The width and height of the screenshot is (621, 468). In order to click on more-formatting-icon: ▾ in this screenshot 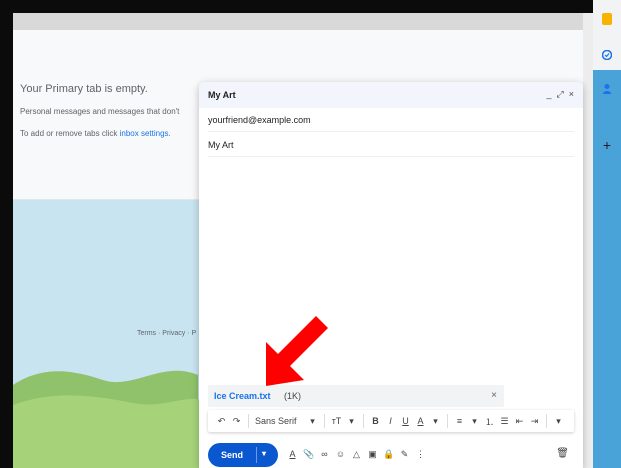, I will do `click(558, 421)`.